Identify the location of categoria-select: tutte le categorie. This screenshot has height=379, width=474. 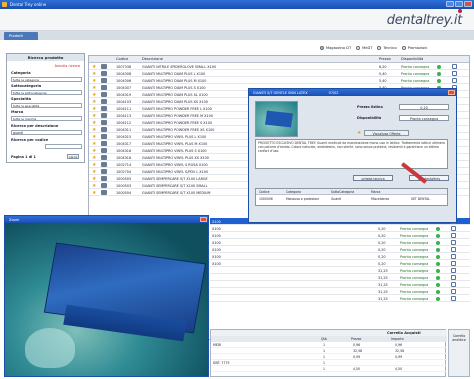
(46, 79).